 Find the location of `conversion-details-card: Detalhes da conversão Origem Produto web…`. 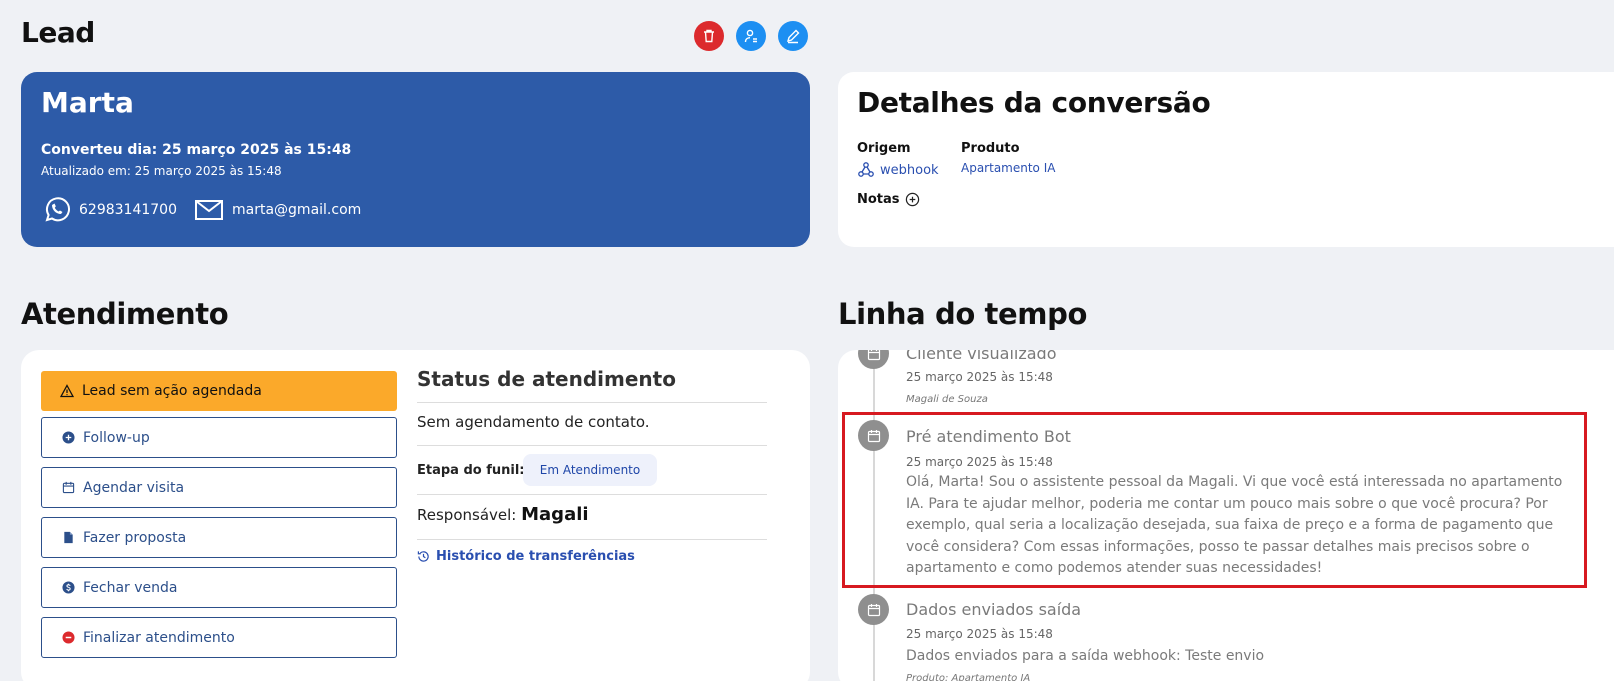

conversion-details-card: Detalhes da conversão Origem Produto web… is located at coordinates (1226, 159).